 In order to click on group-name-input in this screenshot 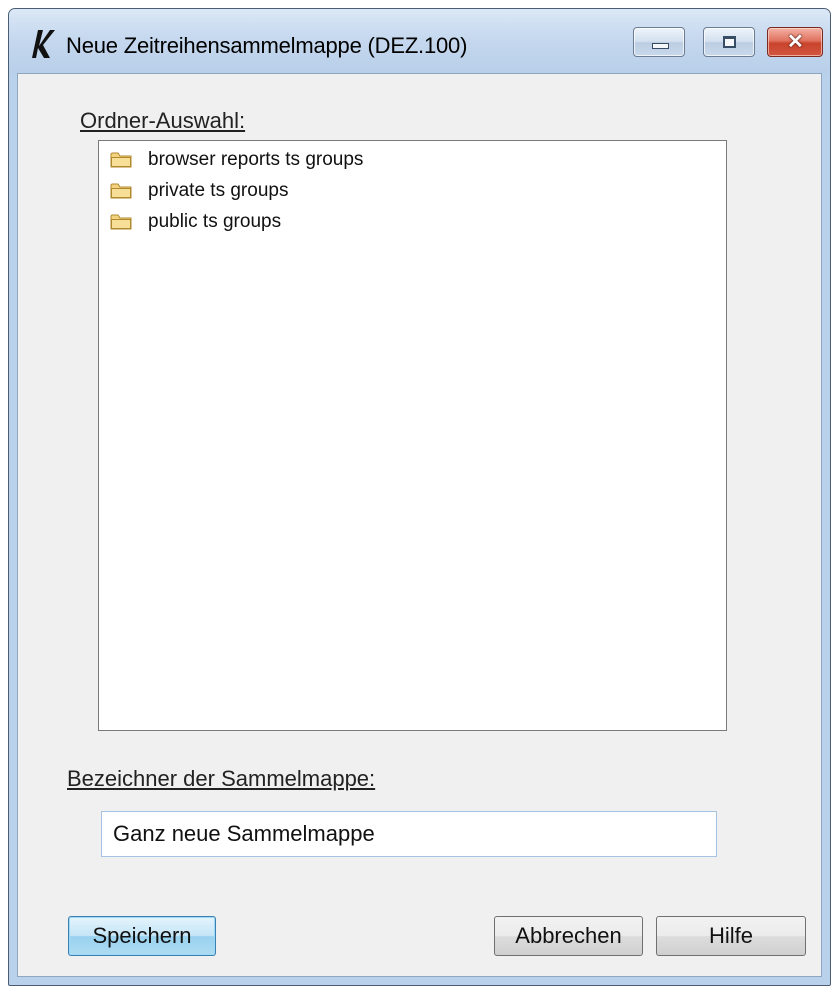, I will do `click(409, 834)`.